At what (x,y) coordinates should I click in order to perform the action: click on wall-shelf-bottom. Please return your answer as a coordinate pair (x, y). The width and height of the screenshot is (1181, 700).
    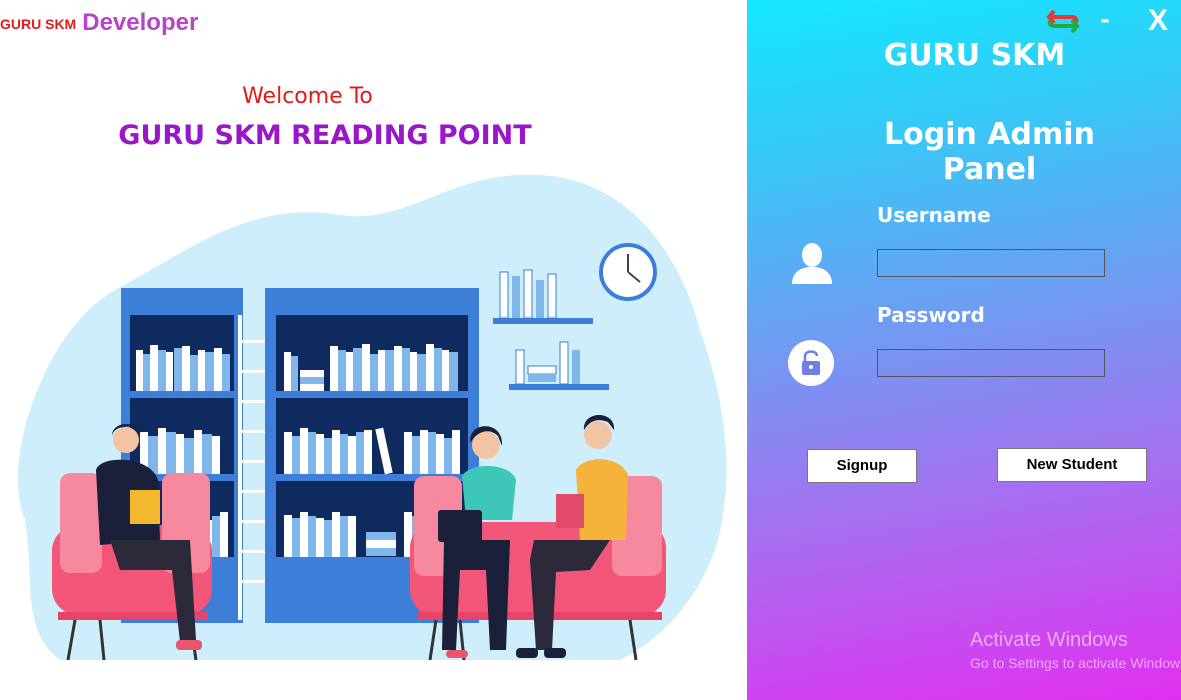
    Looking at the image, I should click on (559, 387).